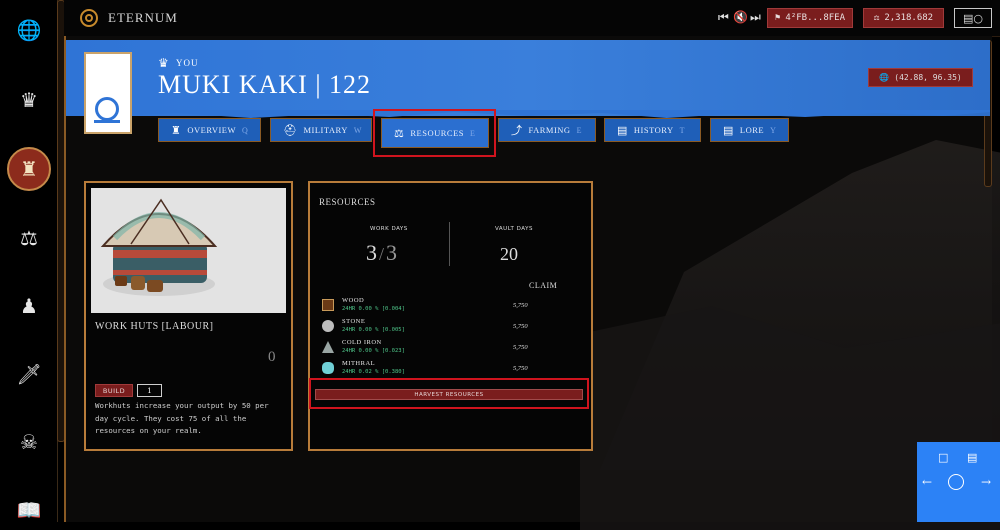 This screenshot has height=530, width=1000. I want to click on tab-label: HISTORY, so click(653, 130).